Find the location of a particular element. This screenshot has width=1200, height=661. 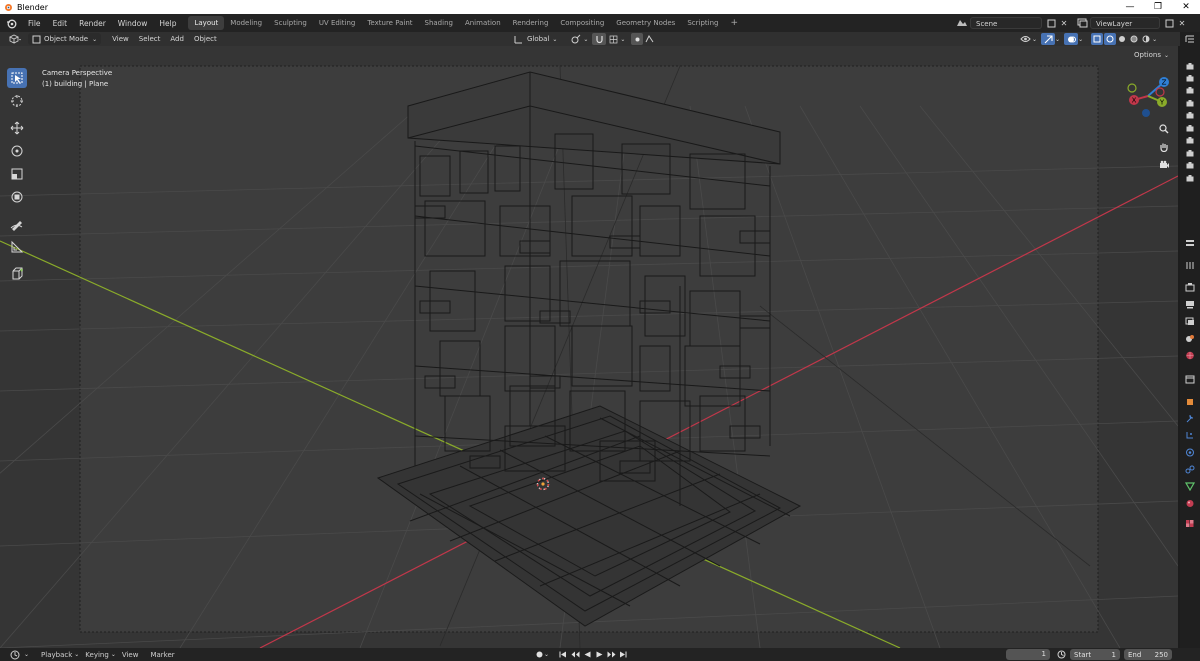

play-reverse-icon is located at coordinates (587, 654).